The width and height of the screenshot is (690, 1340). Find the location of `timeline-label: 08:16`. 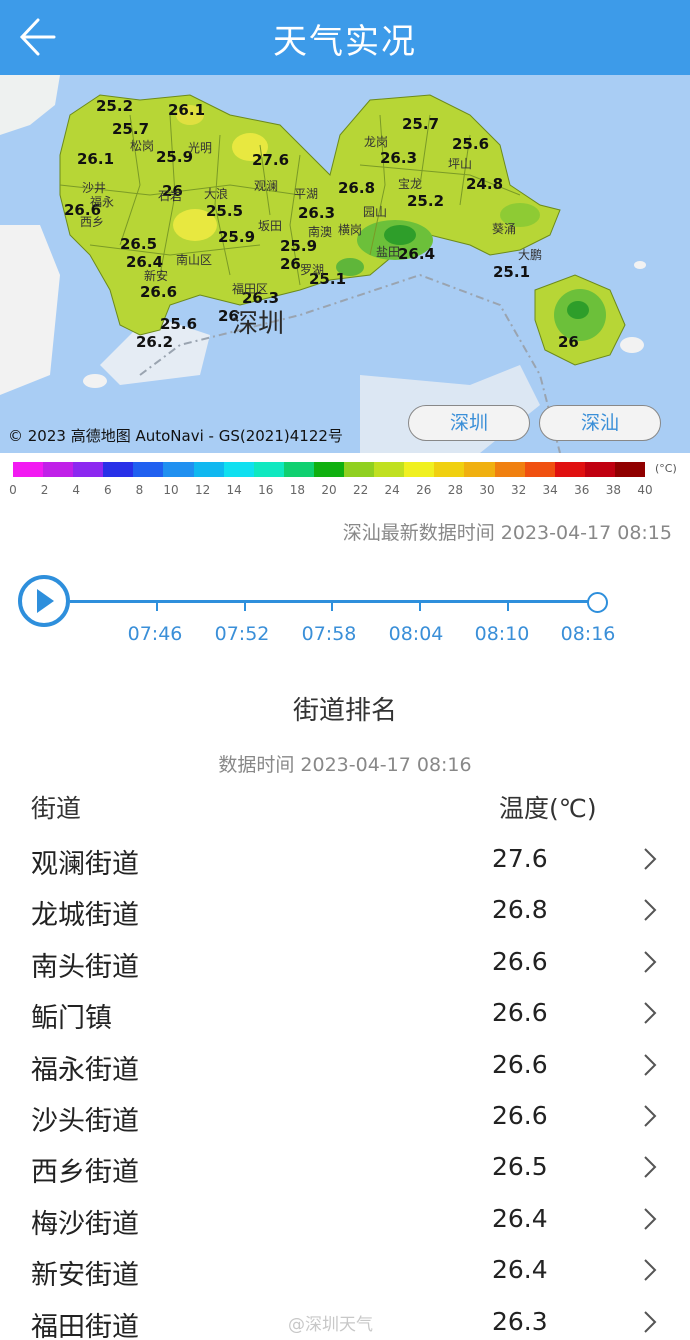

timeline-label: 08:16 is located at coordinates (588, 634).